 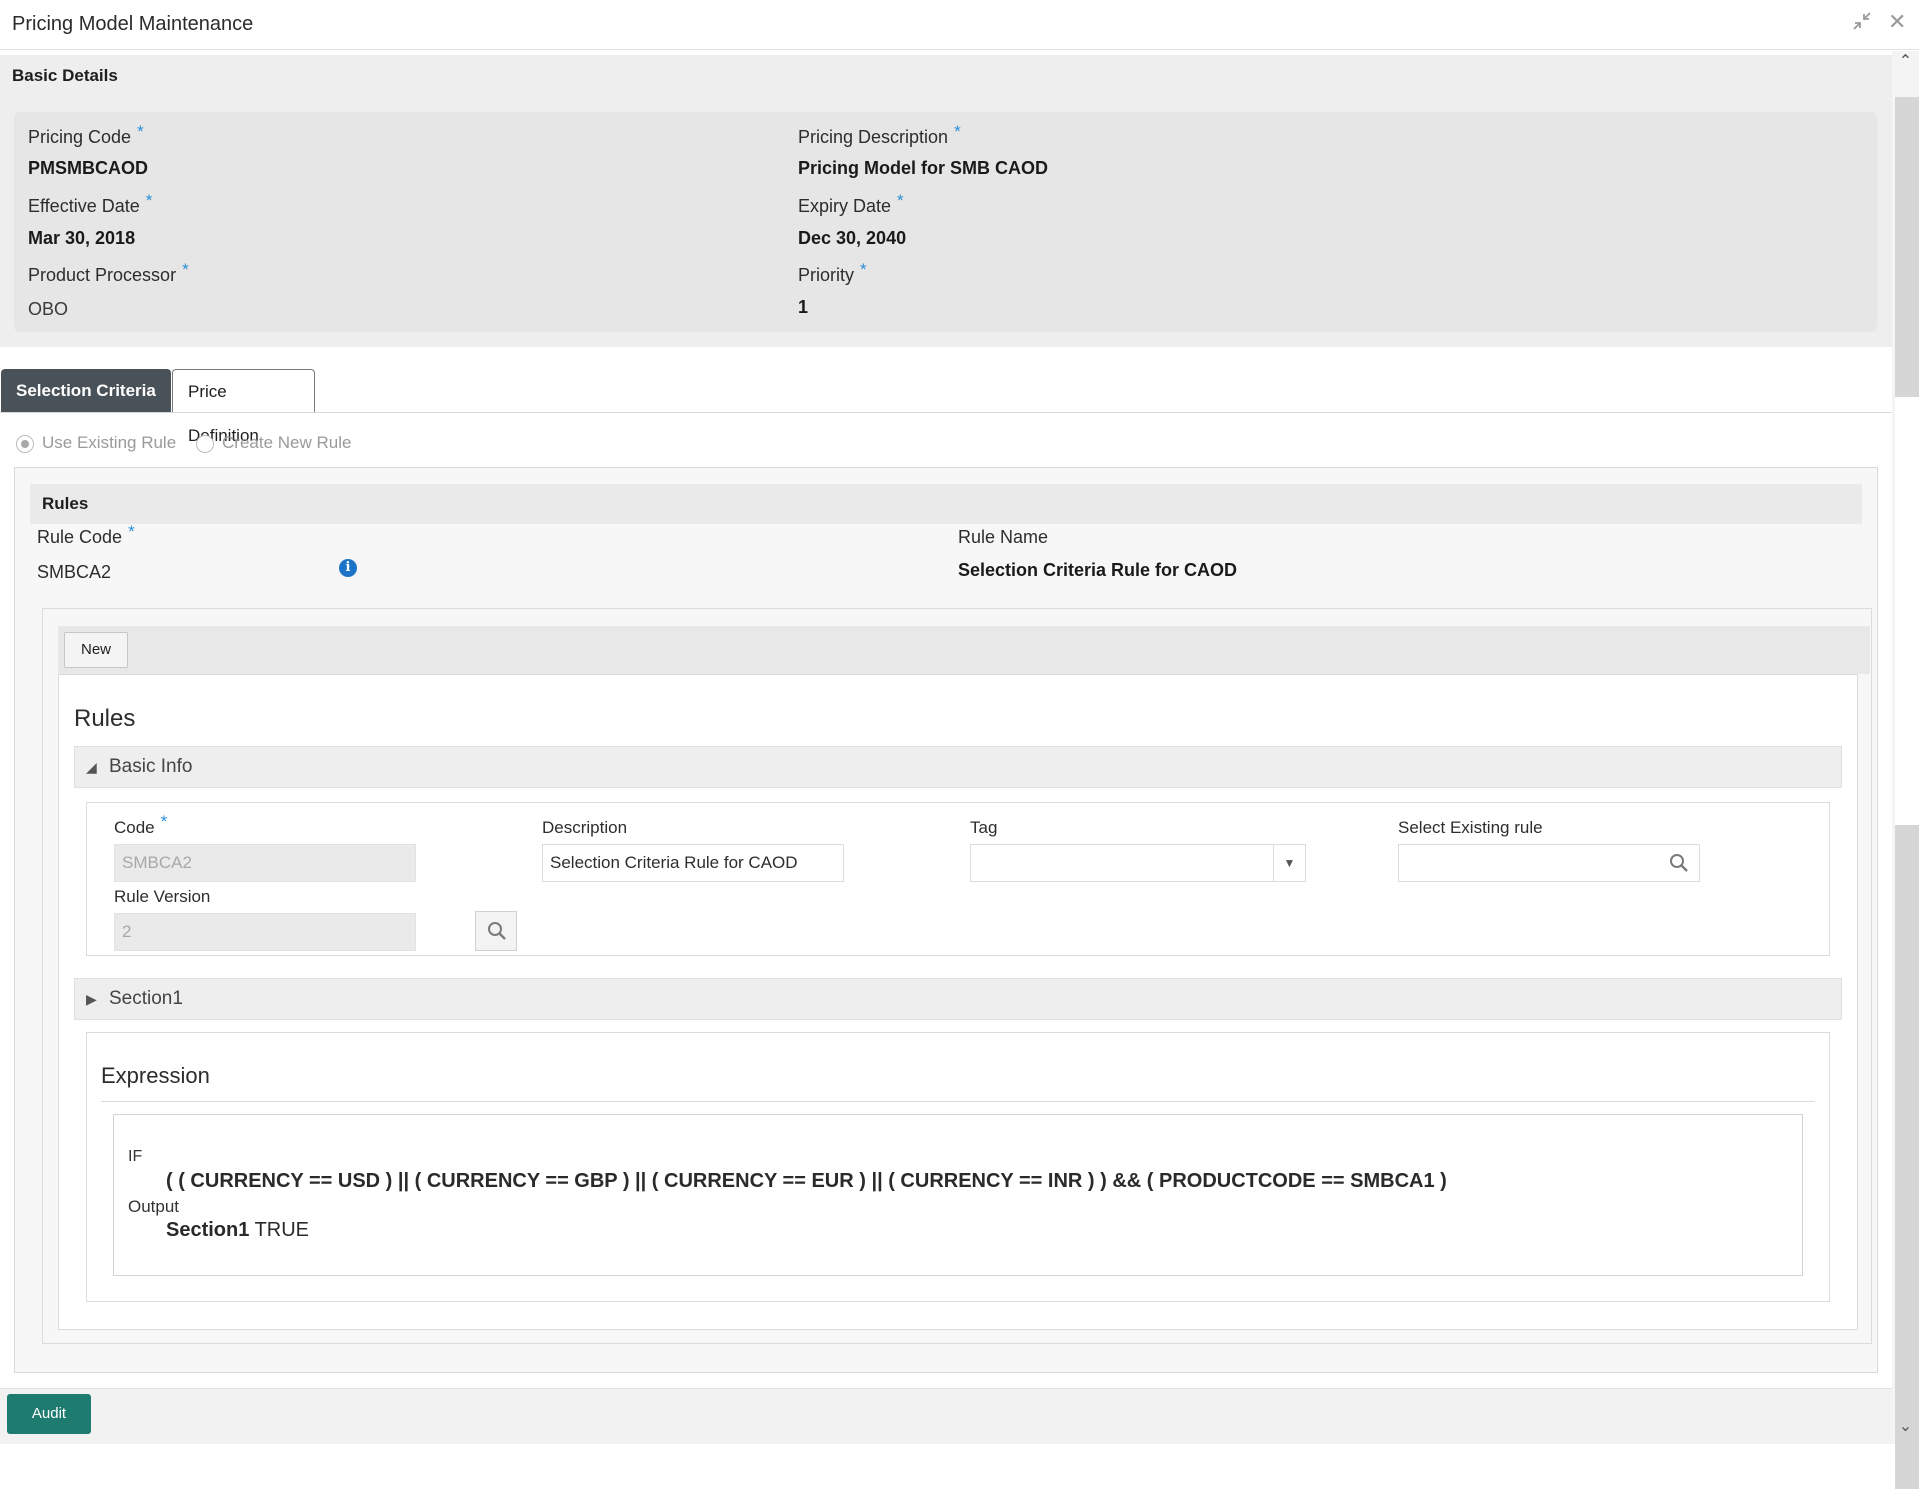 What do you see at coordinates (48, 309) in the screenshot?
I see `product-processor-value: OBO` at bounding box center [48, 309].